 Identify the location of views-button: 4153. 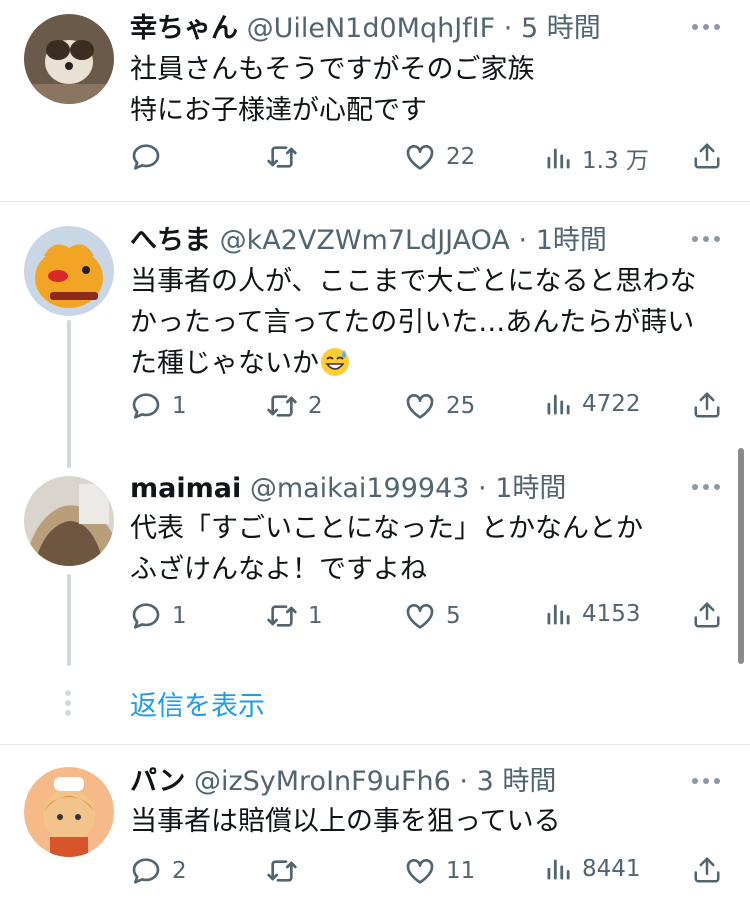
(592, 614).